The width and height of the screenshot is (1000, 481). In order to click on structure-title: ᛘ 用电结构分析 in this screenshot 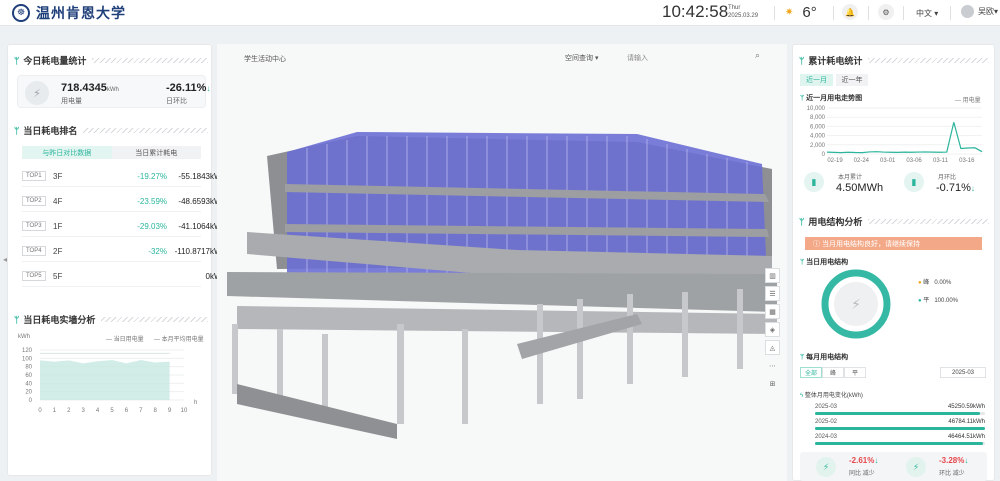, I will do `click(894, 221)`.